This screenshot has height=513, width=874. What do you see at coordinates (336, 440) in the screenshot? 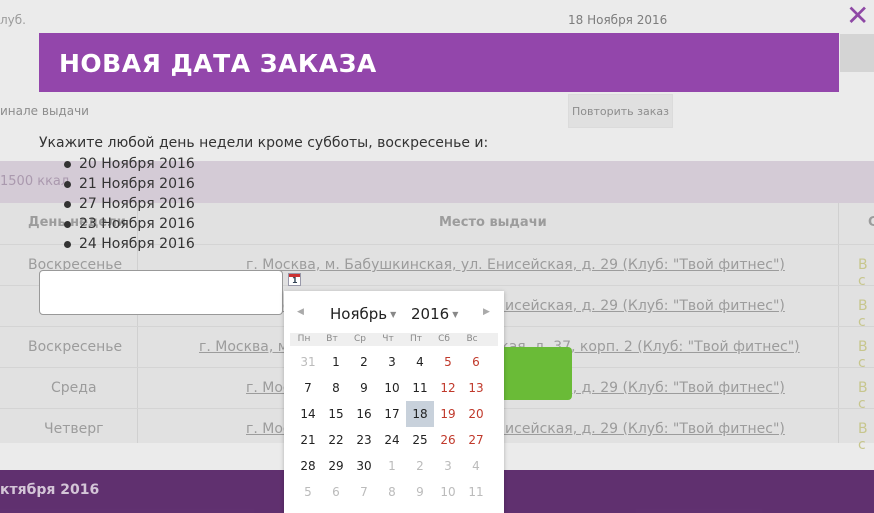
I see `calendar-day: 22` at bounding box center [336, 440].